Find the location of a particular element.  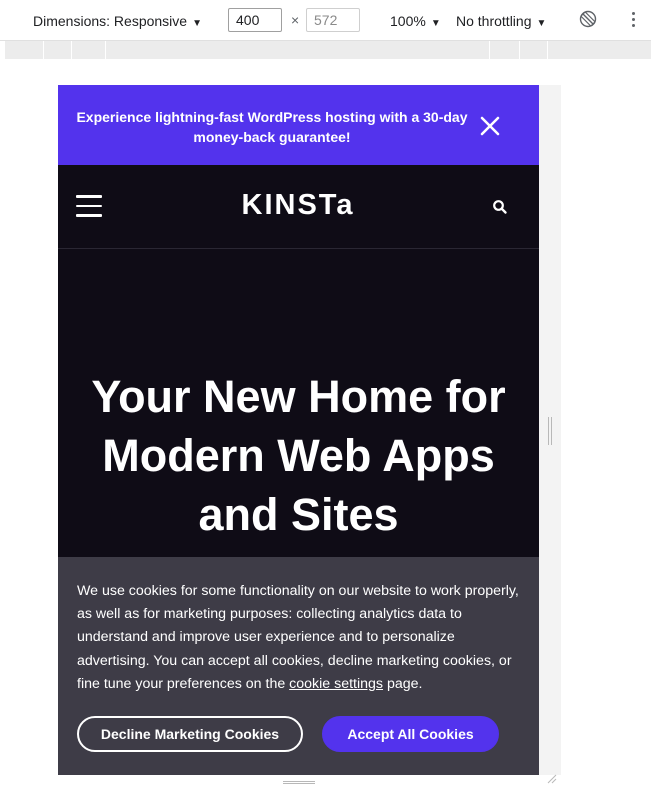

more-options-icon is located at coordinates (633, 20).